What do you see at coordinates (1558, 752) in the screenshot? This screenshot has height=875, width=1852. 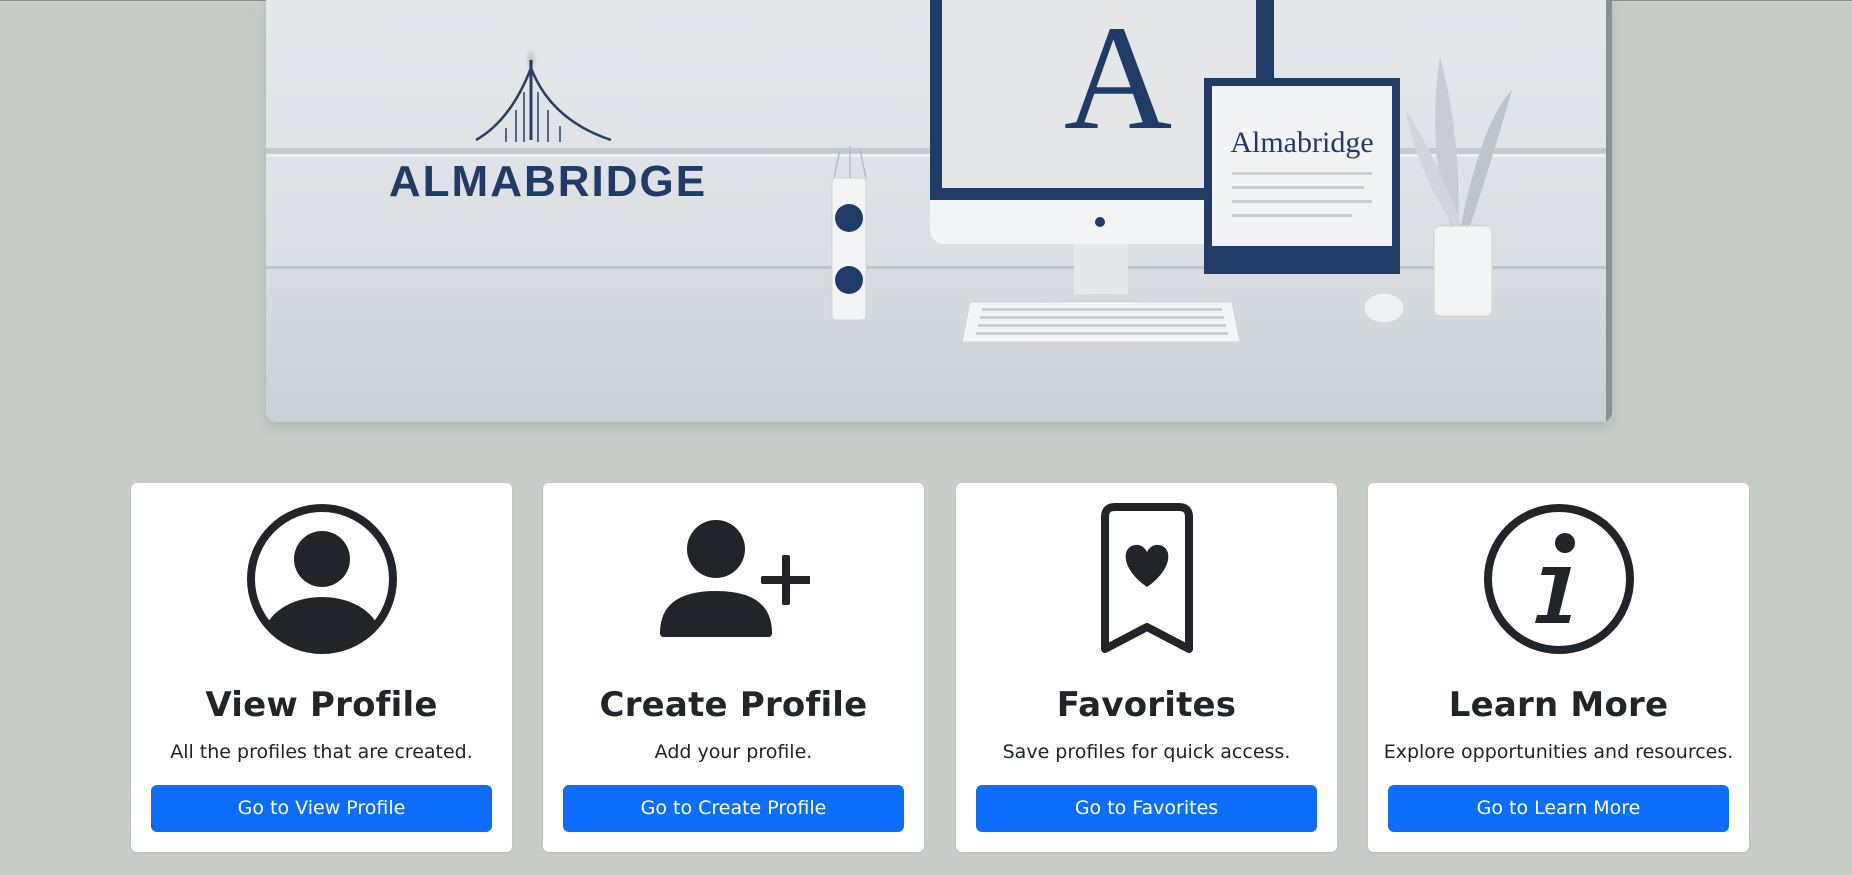 I see `card-description: Explore opportunities and resources.` at bounding box center [1558, 752].